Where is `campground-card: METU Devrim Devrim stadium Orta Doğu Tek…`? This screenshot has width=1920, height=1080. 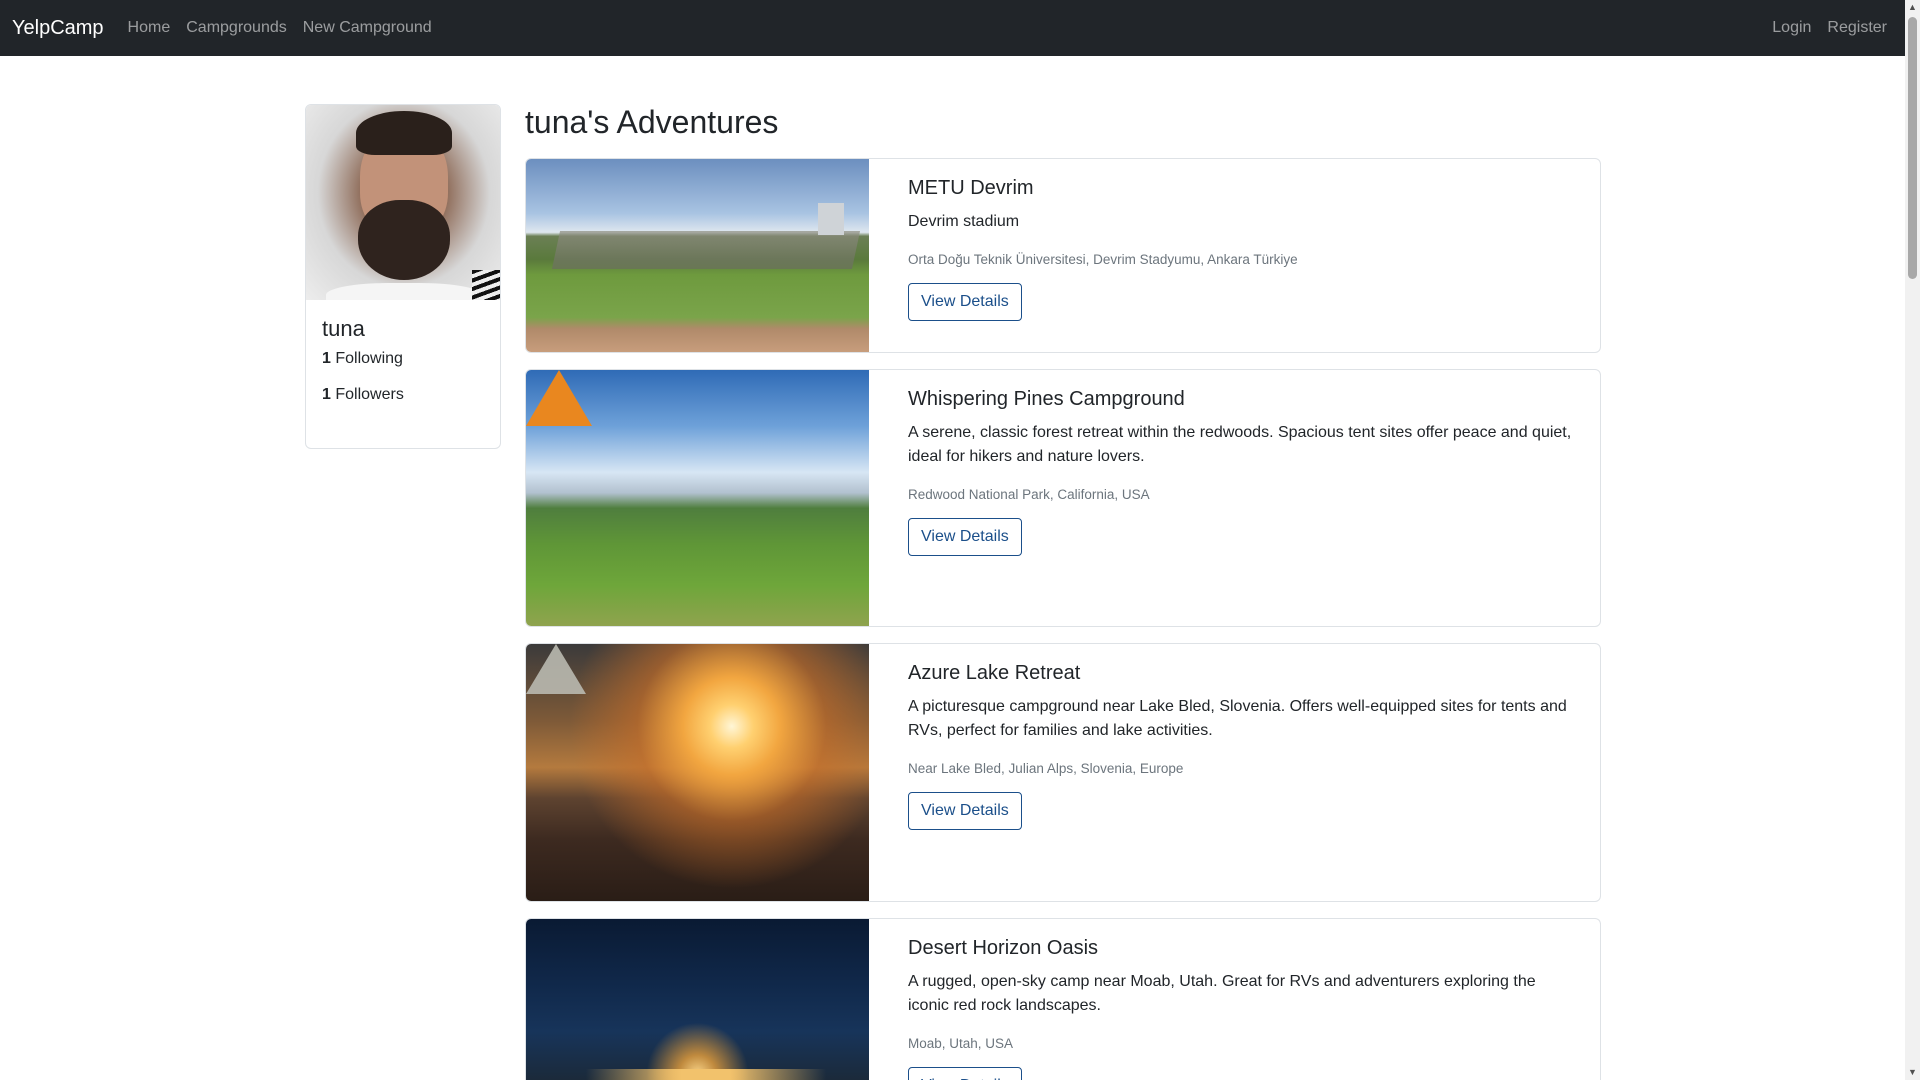 campground-card: METU Devrim Devrim stadium Orta Doğu Tek… is located at coordinates (1063, 255).